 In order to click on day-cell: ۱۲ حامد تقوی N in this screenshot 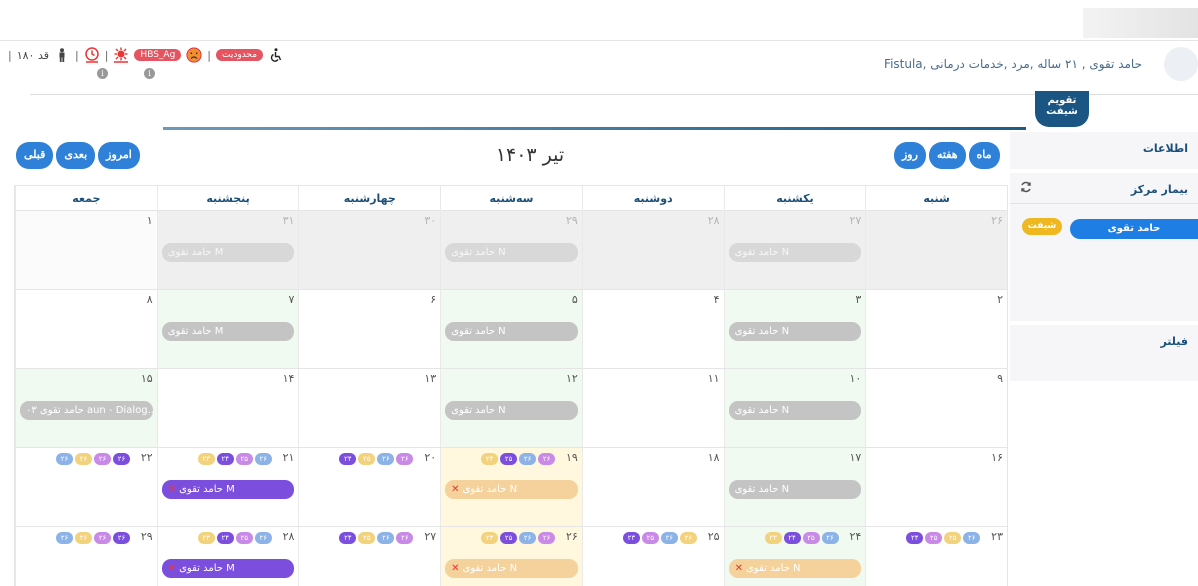, I will do `click(511, 408)`.